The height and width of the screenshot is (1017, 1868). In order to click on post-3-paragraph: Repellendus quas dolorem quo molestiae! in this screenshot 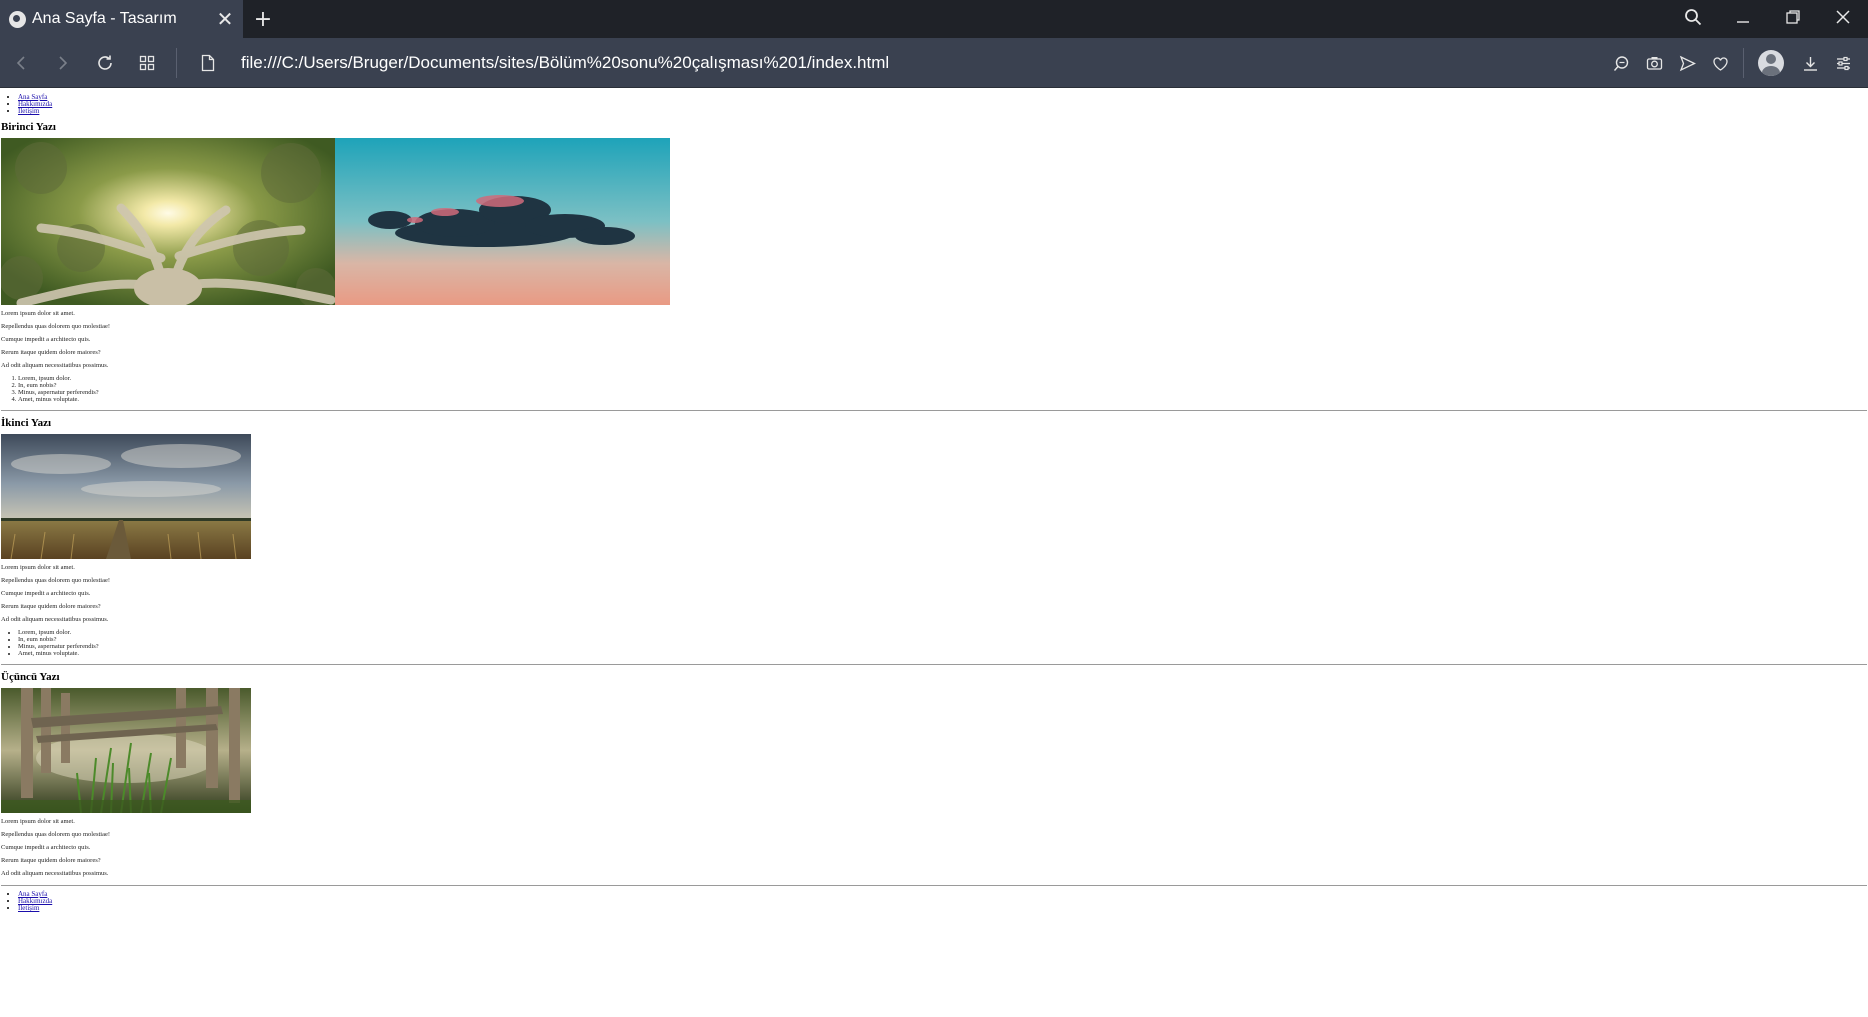, I will do `click(56, 834)`.